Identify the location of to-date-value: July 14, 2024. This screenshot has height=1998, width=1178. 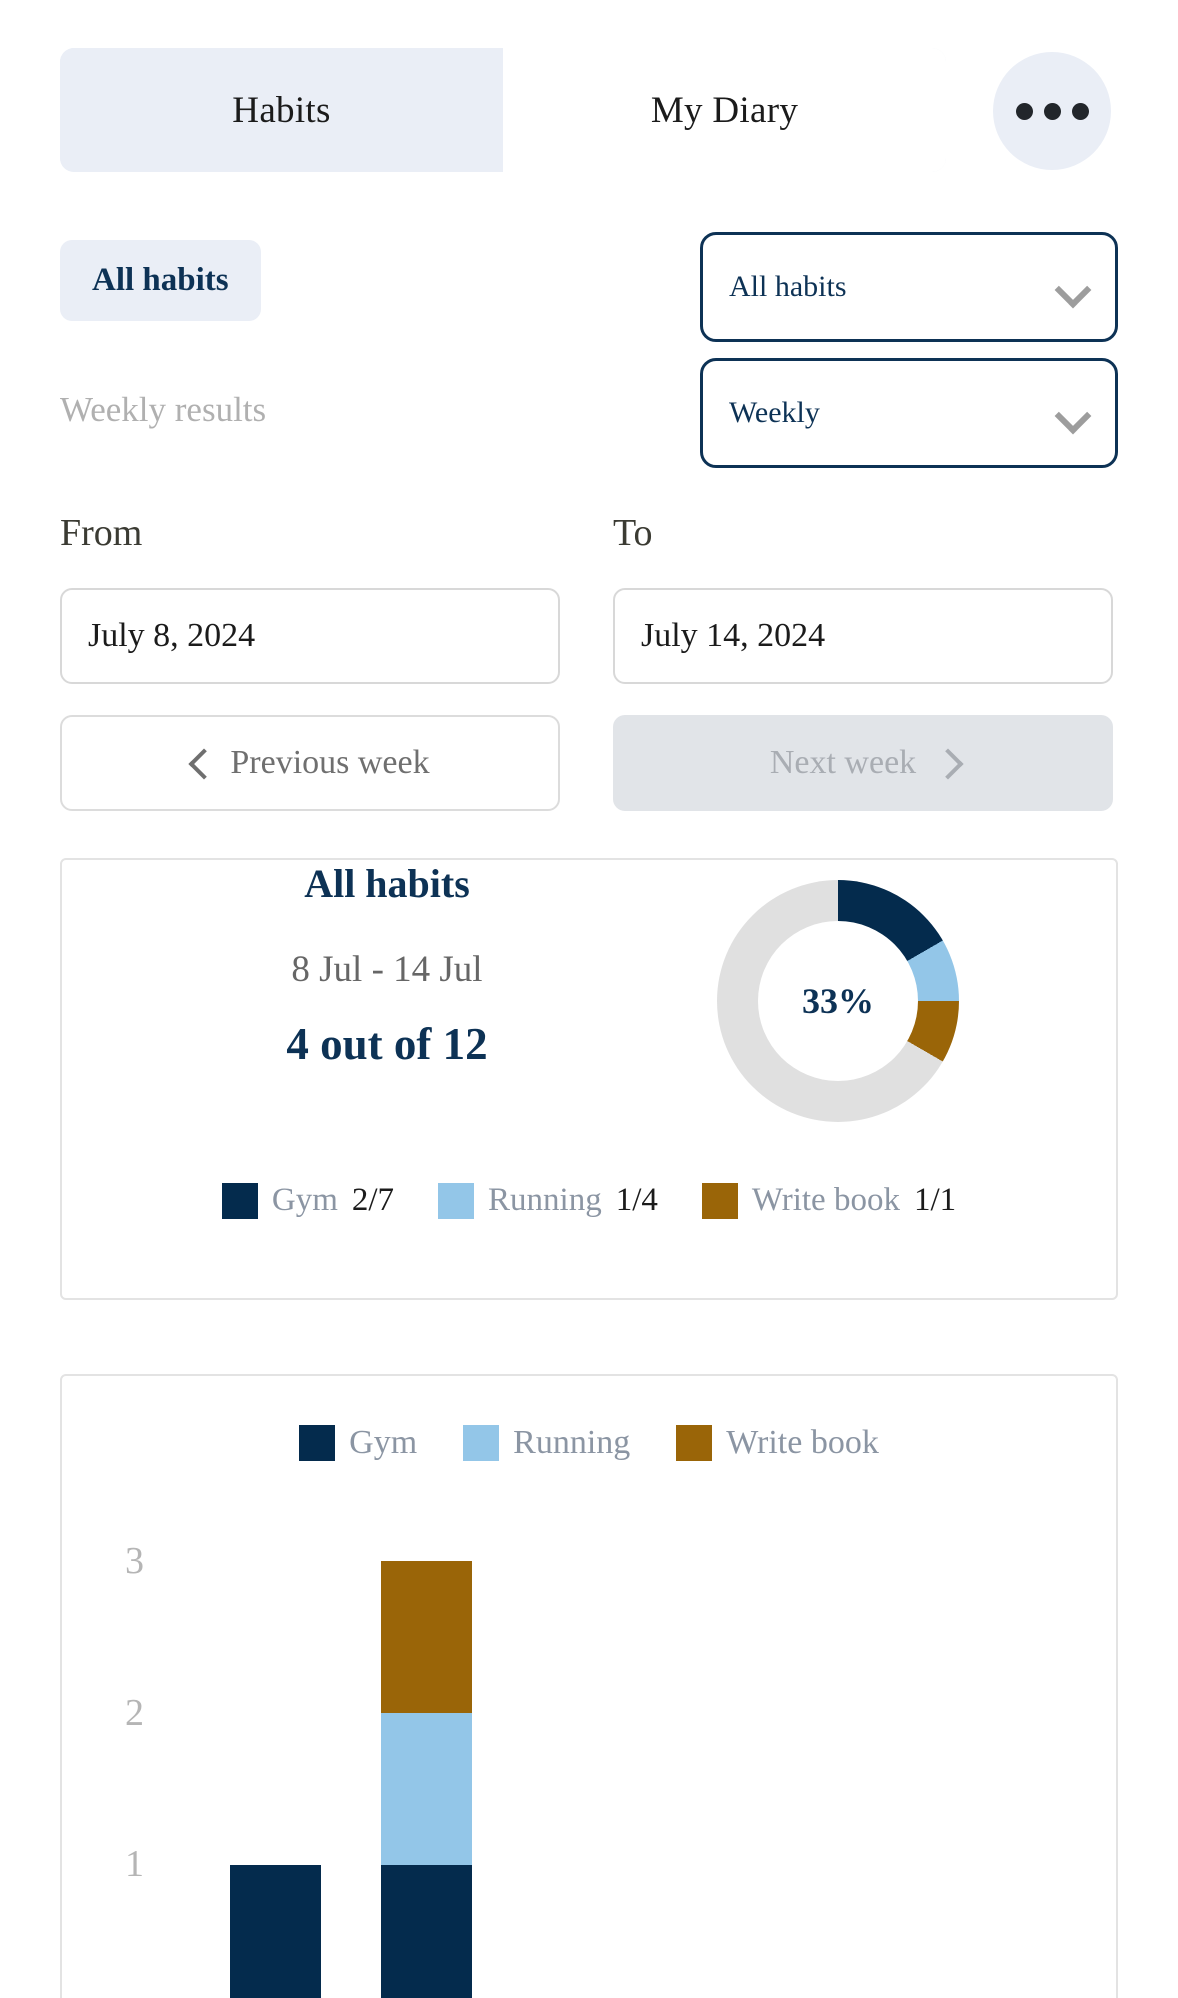
(733, 635).